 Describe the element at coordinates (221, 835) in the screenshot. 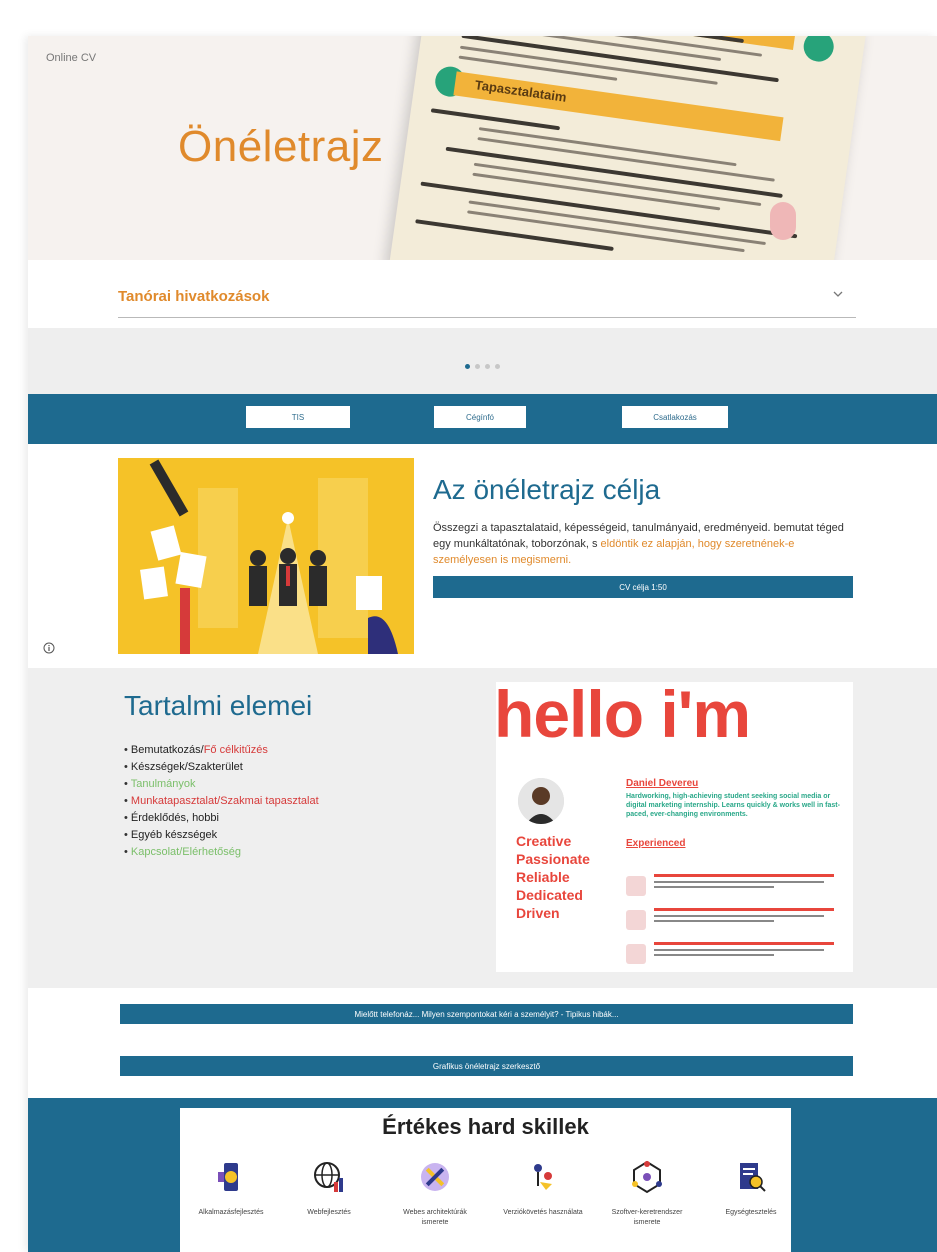

I see `list-item: Egyéb készségek` at that location.